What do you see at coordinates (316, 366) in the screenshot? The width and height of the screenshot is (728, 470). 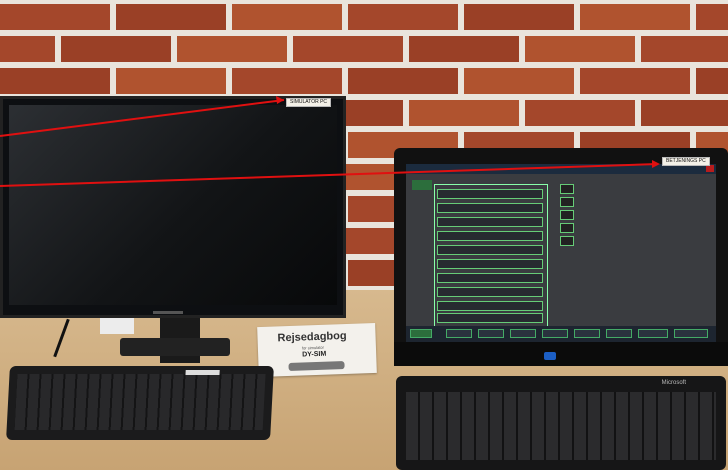 I see `car-illustration` at bounding box center [316, 366].